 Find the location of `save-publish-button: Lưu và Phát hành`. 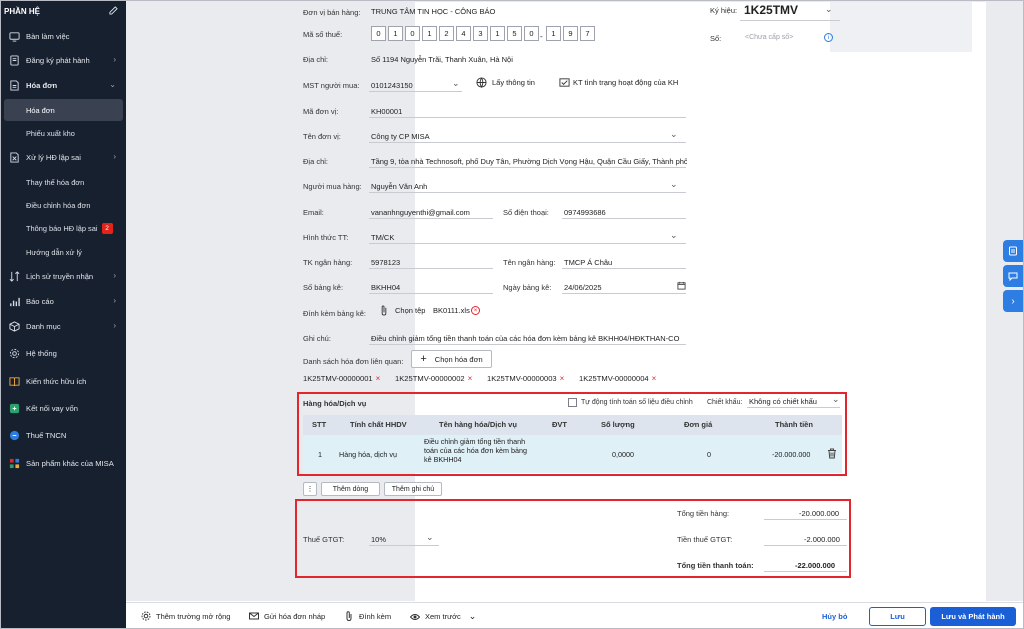

save-publish-button: Lưu và Phát hành is located at coordinates (973, 616).